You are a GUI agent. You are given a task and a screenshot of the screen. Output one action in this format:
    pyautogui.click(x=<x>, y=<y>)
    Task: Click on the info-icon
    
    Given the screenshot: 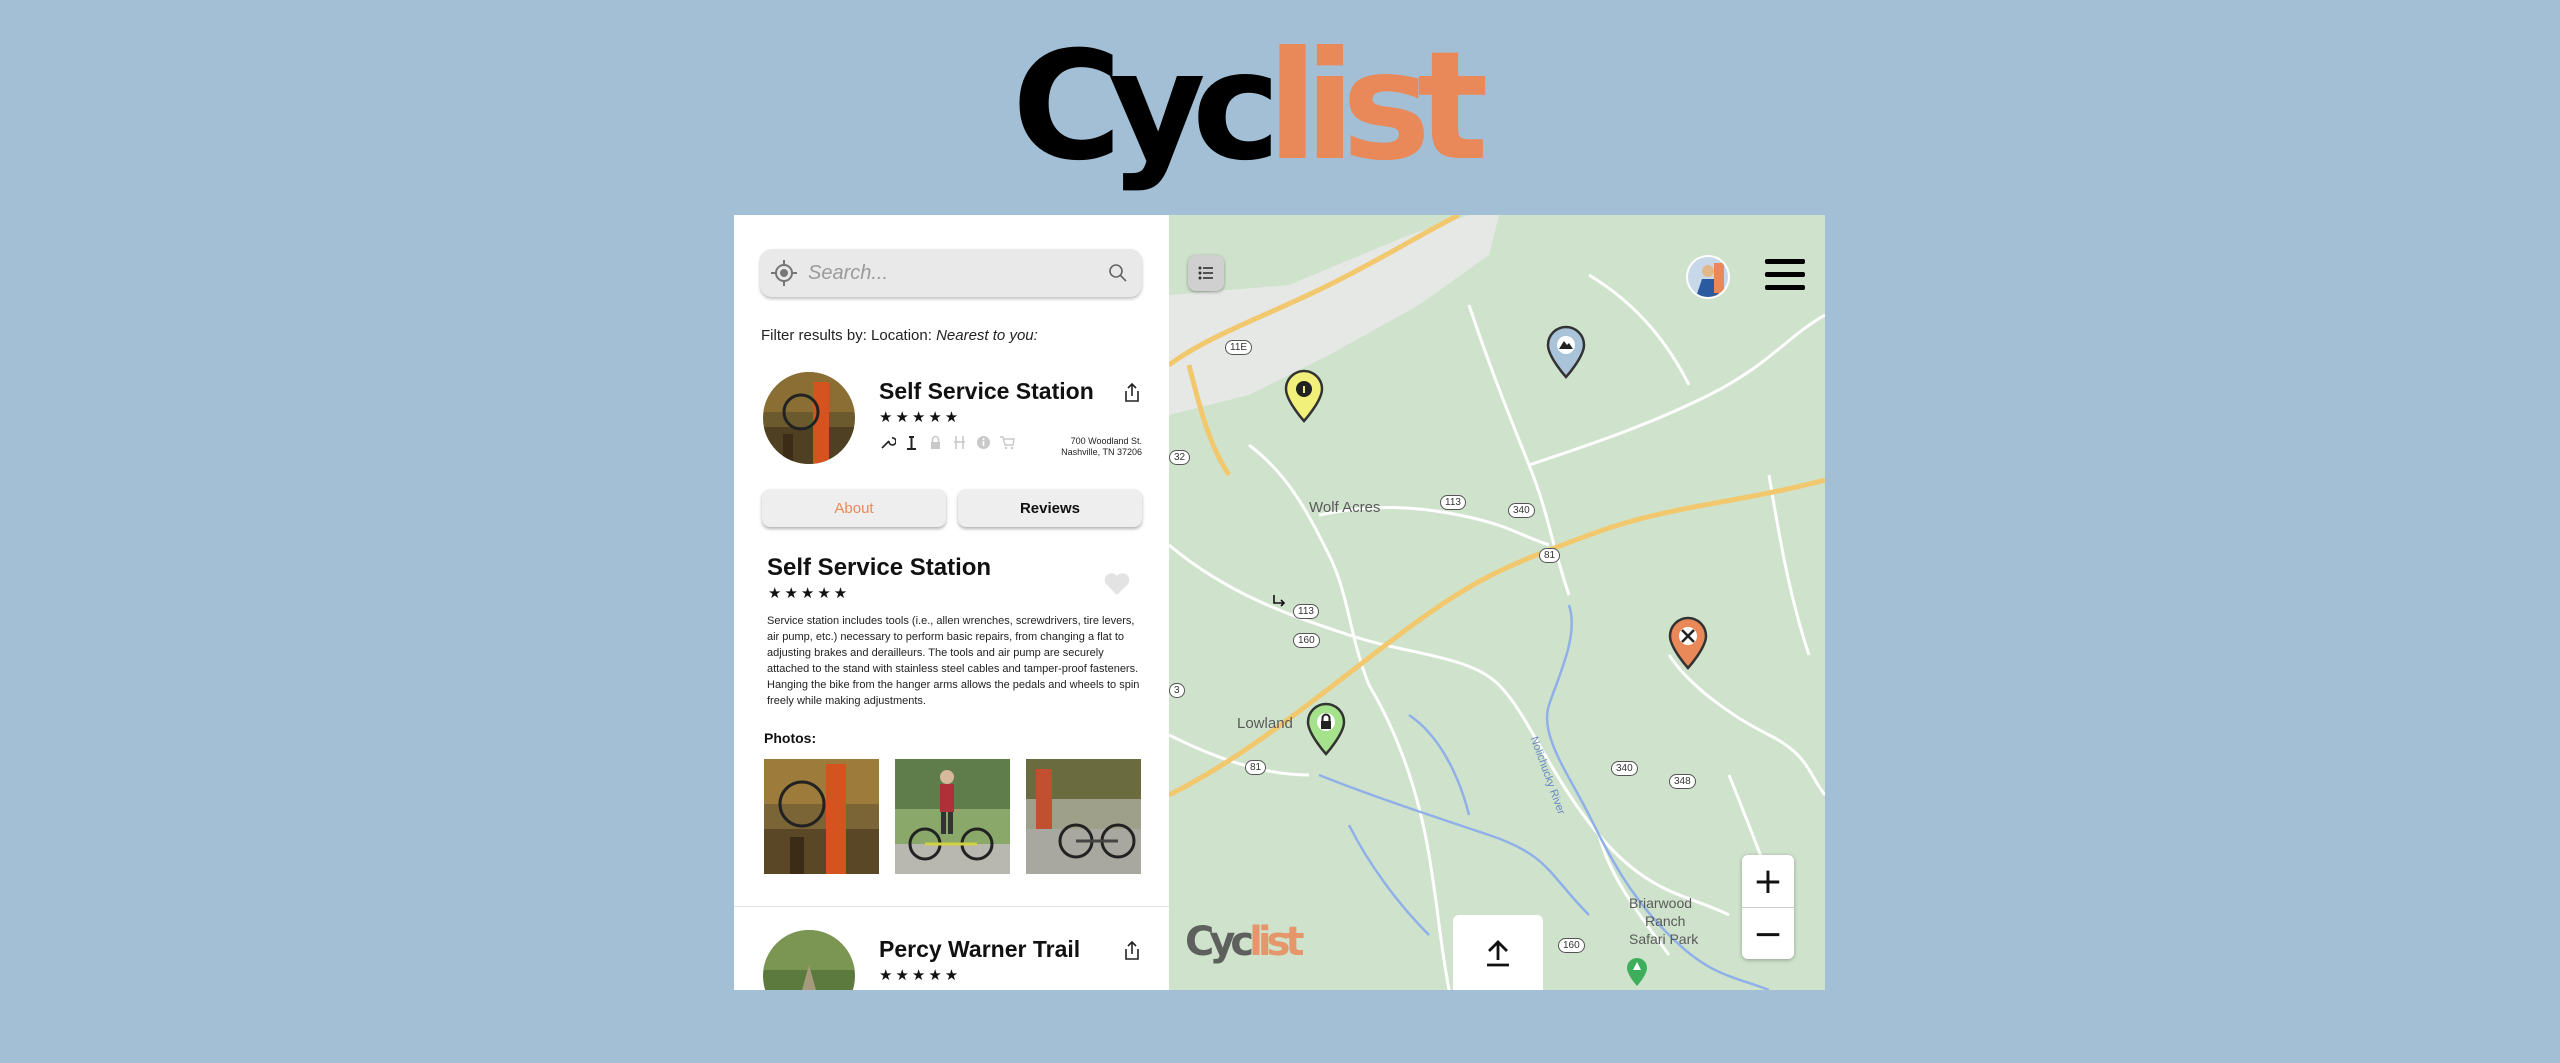 What is the action you would take?
    pyautogui.click(x=983, y=442)
    